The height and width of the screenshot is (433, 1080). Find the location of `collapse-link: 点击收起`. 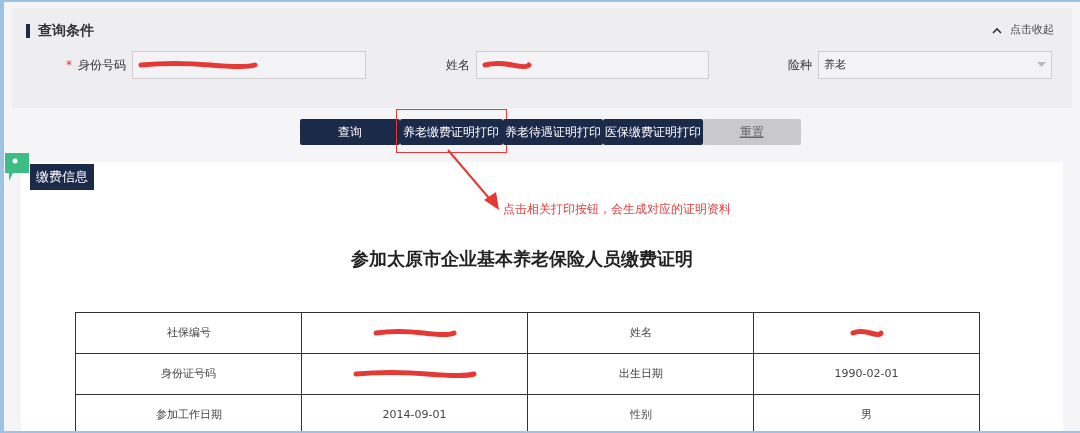

collapse-link: 点击收起 is located at coordinates (1023, 30).